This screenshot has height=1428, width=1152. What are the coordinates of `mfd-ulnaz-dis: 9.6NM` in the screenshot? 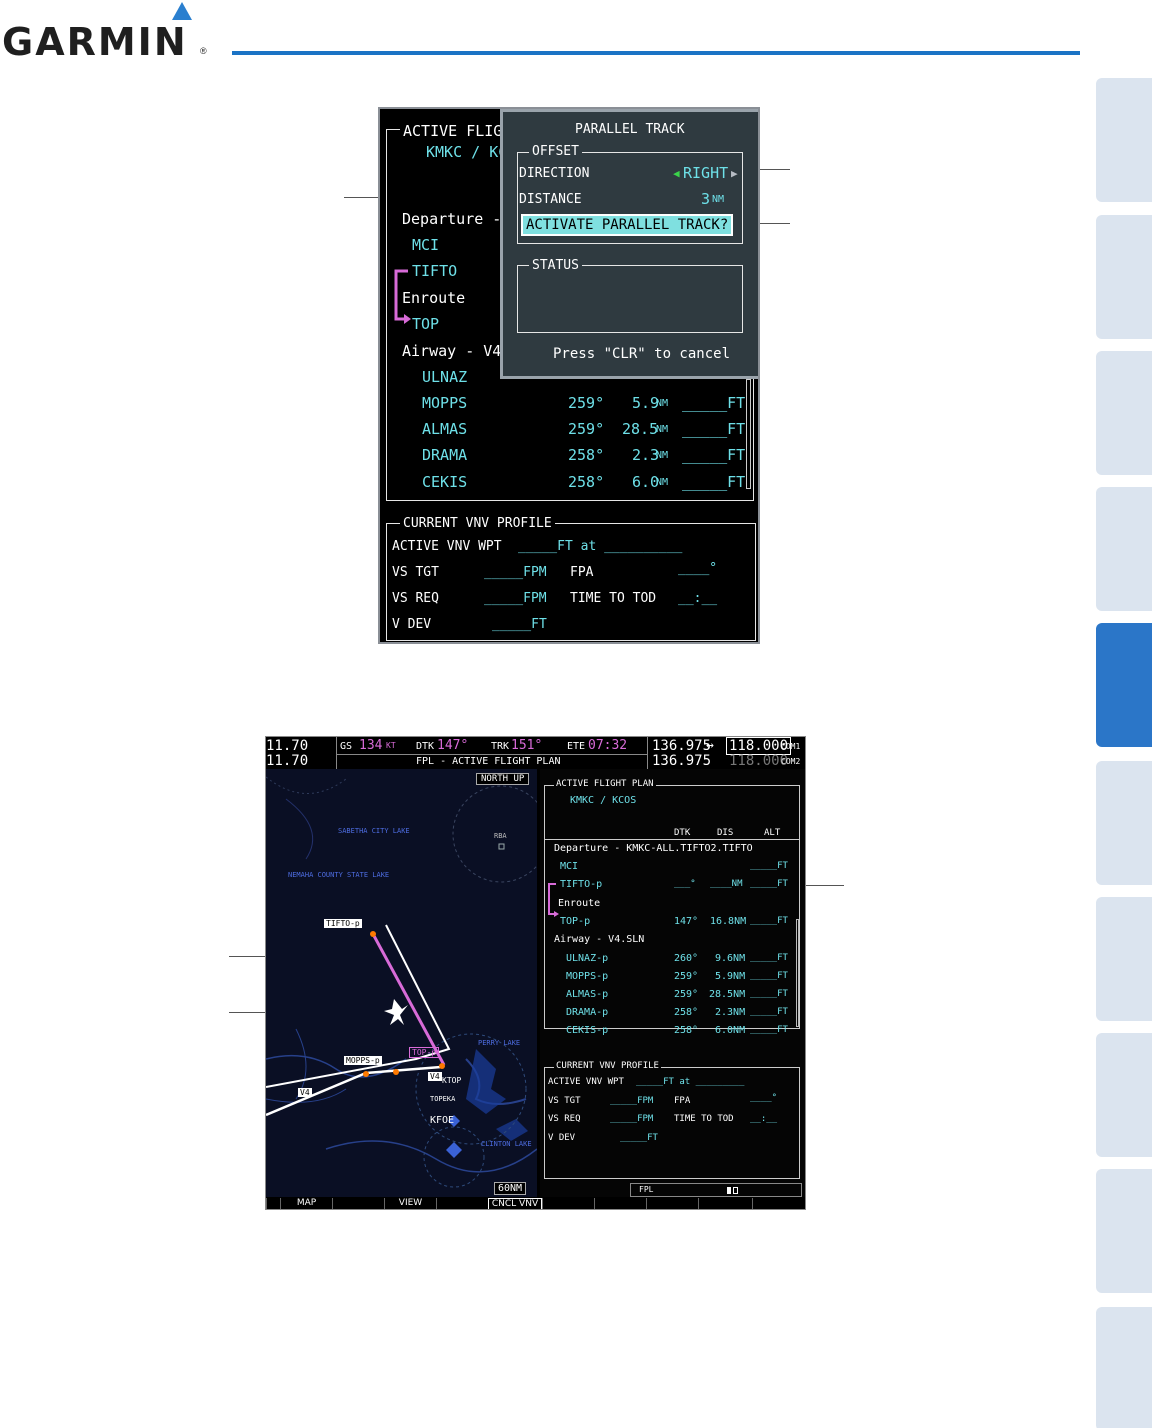 It's located at (730, 958).